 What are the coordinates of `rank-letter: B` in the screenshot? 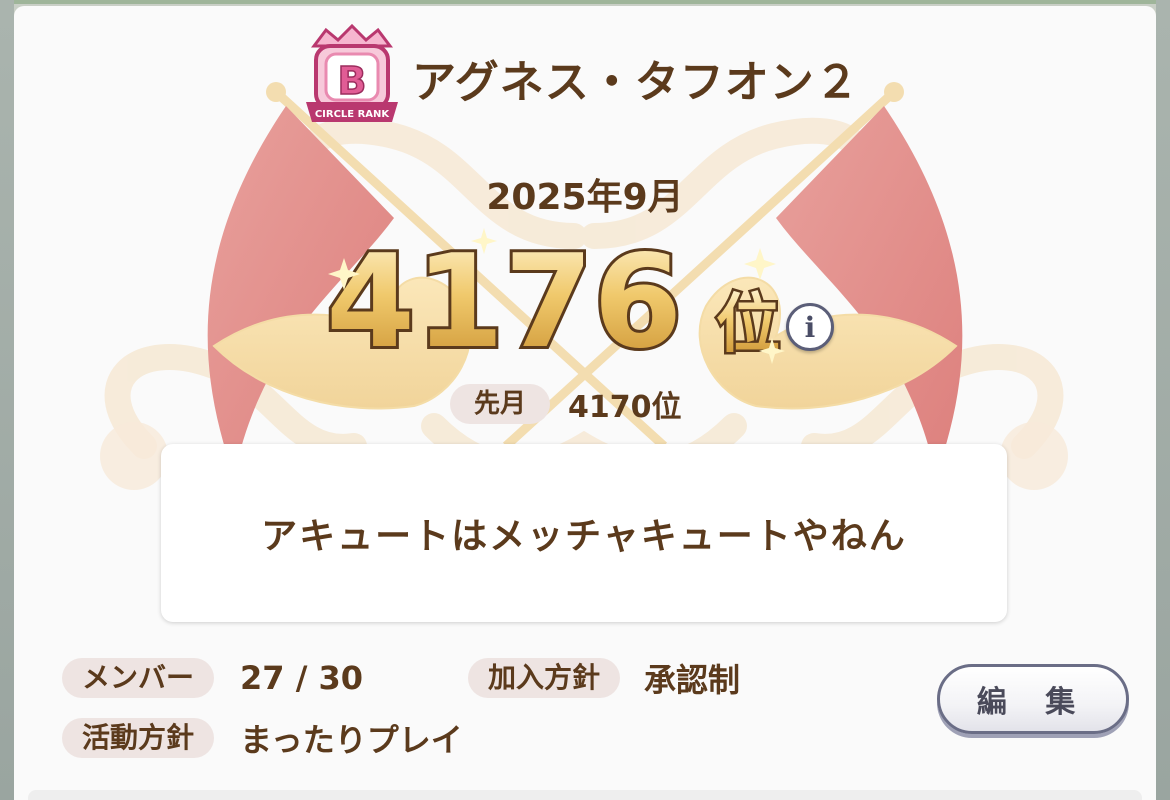 It's located at (352, 81).